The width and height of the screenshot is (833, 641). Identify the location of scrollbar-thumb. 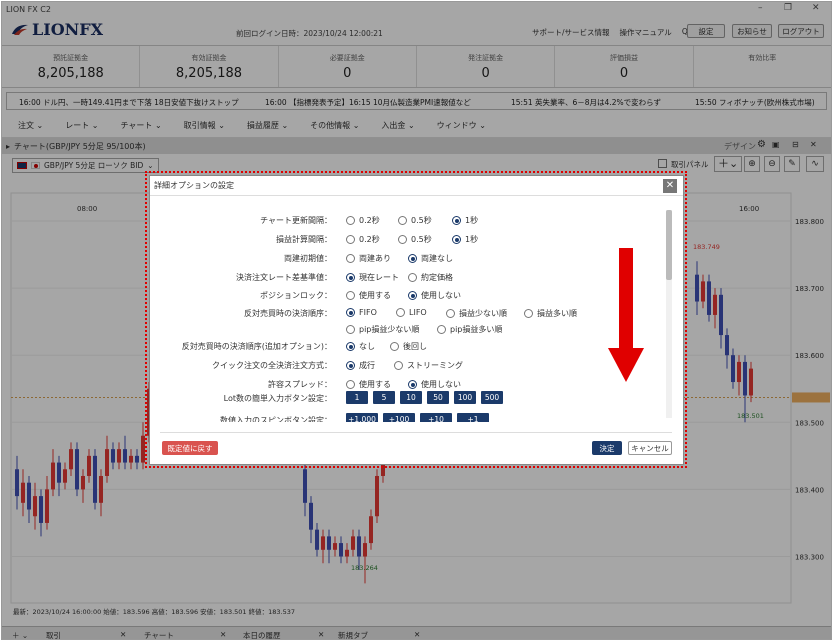
(669, 245).